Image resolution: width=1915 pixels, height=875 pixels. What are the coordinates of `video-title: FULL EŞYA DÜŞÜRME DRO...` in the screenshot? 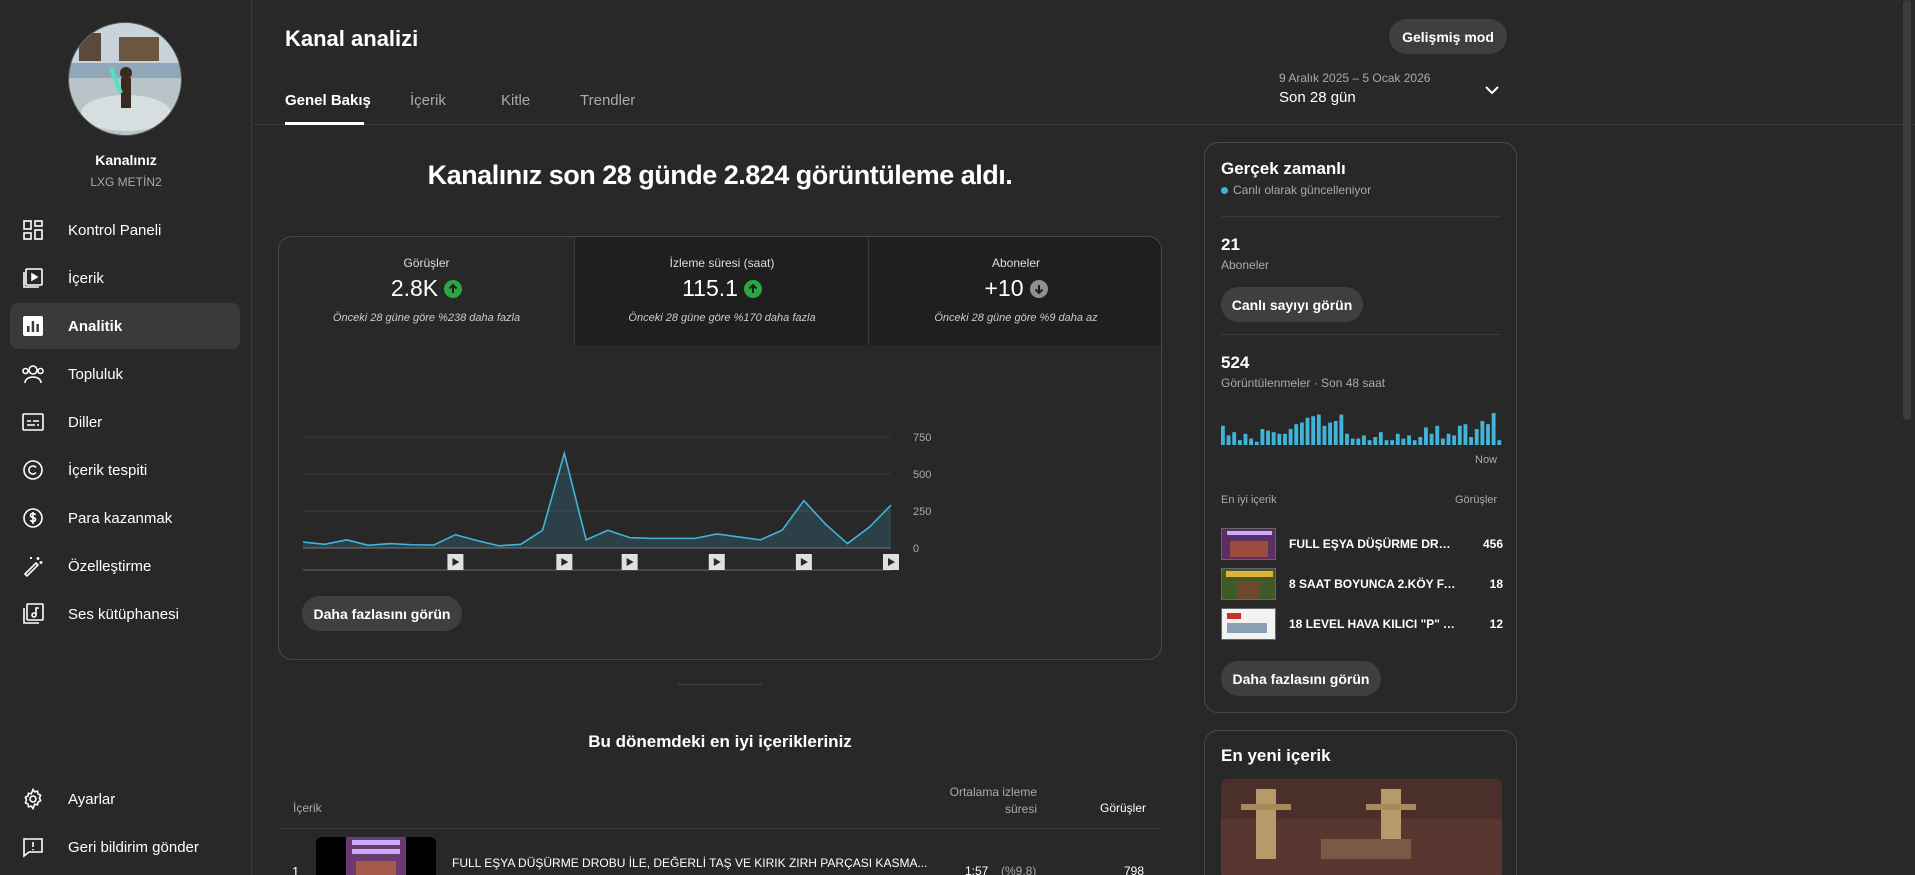 It's located at (1373, 544).